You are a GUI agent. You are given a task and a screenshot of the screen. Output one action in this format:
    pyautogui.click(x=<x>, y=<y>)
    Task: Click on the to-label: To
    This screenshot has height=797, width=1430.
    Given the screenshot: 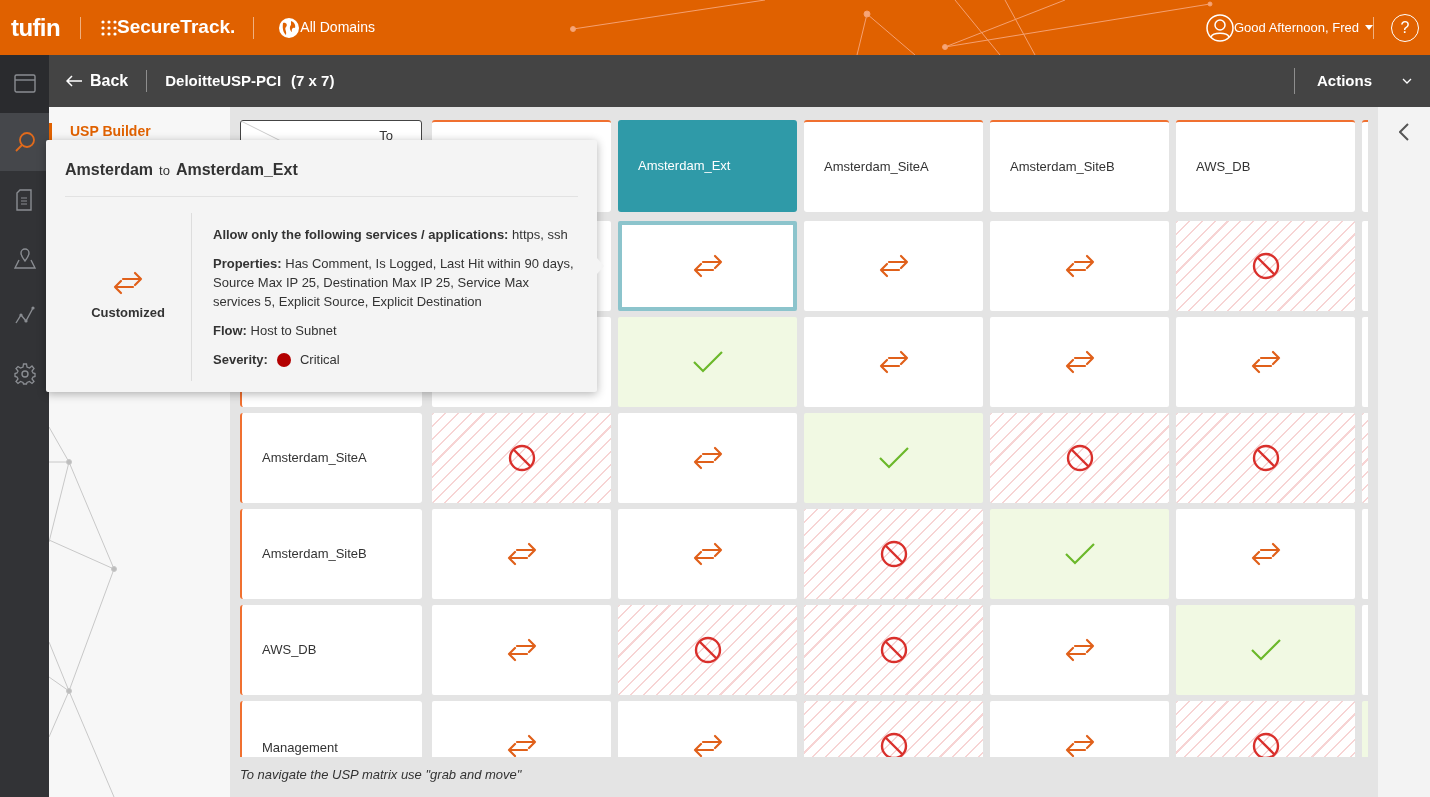 What is the action you would take?
    pyautogui.click(x=386, y=136)
    